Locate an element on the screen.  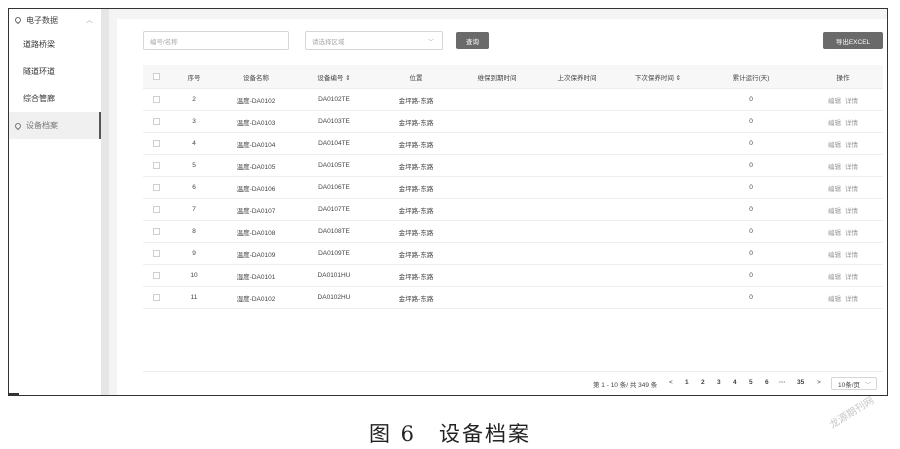
table-row: 2 温度-DA0102 DA0102TE 金坪路-东路 0 编辑 详情 is located at coordinates (513, 100).